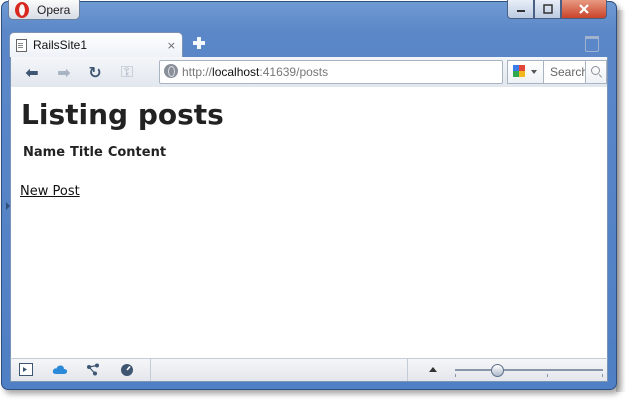  I want to click on unite-network-icon, so click(93, 369).